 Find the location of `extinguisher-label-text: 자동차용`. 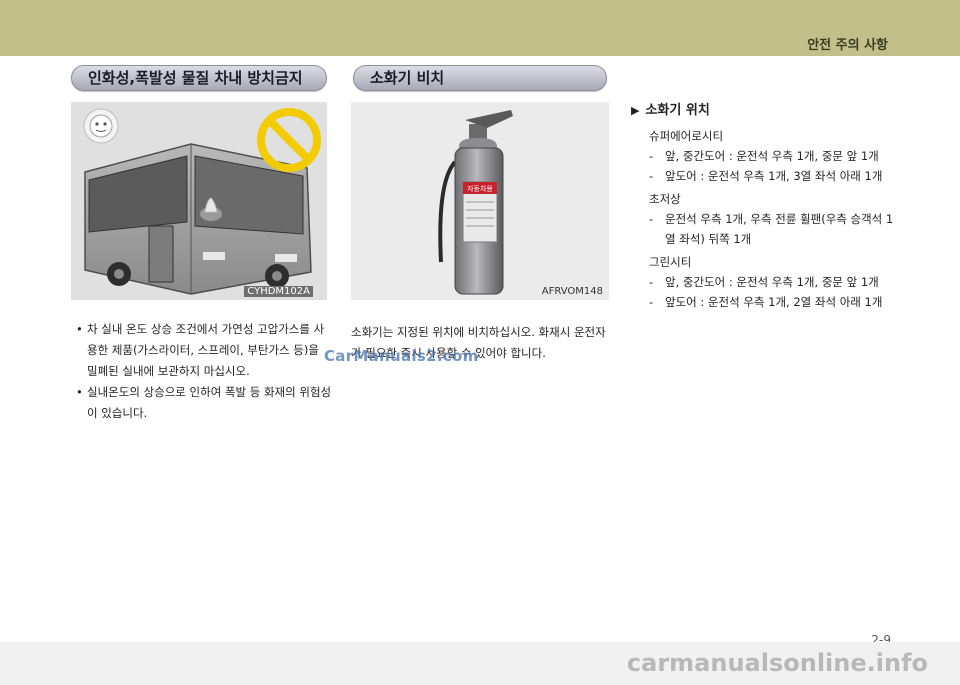

extinguisher-label-text: 자동차용 is located at coordinates (480, 188).